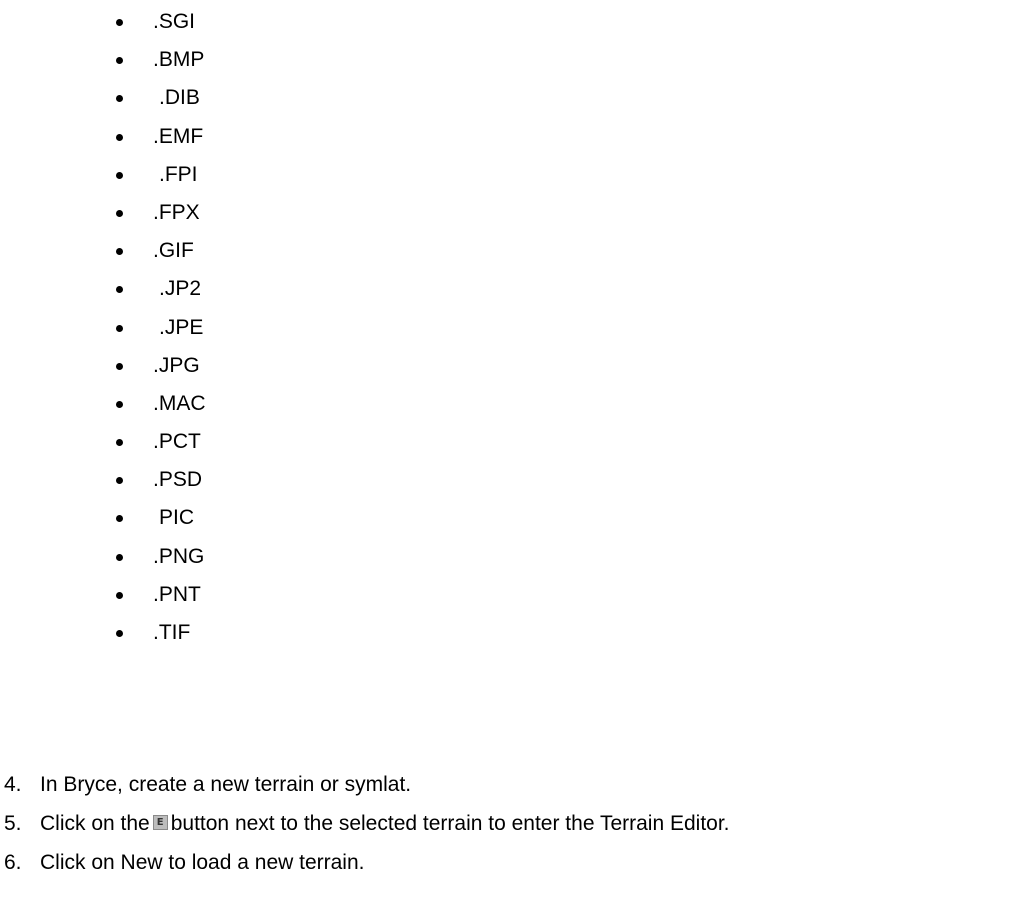  I want to click on format-label: .FPX, so click(176, 212).